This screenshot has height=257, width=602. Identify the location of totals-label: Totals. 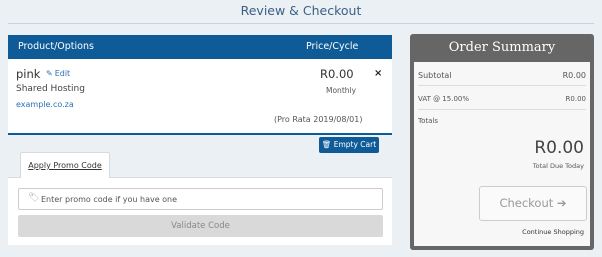
(428, 121).